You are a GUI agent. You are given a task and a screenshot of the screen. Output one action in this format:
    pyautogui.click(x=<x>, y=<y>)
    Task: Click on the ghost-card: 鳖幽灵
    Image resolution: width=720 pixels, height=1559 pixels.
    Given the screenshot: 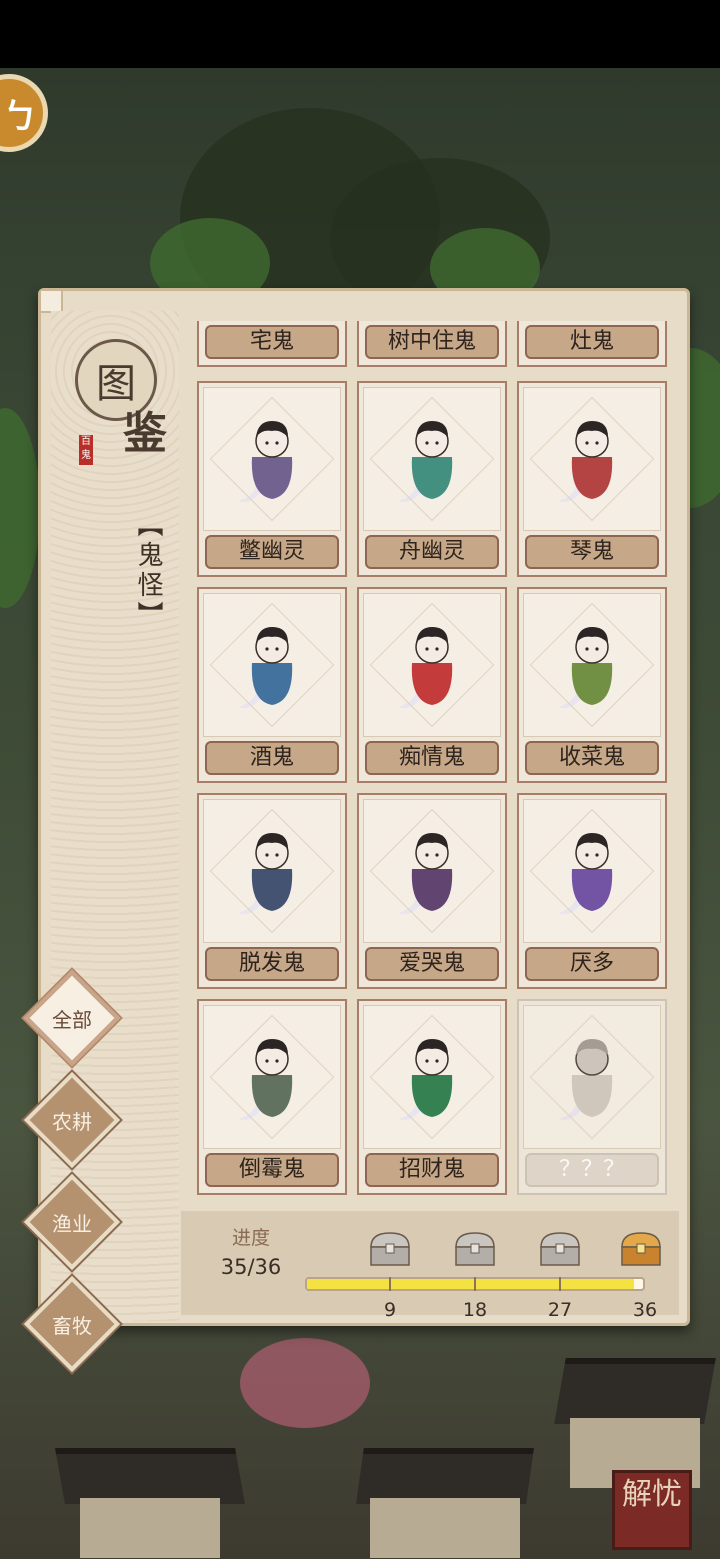 What is the action you would take?
    pyautogui.click(x=272, y=479)
    